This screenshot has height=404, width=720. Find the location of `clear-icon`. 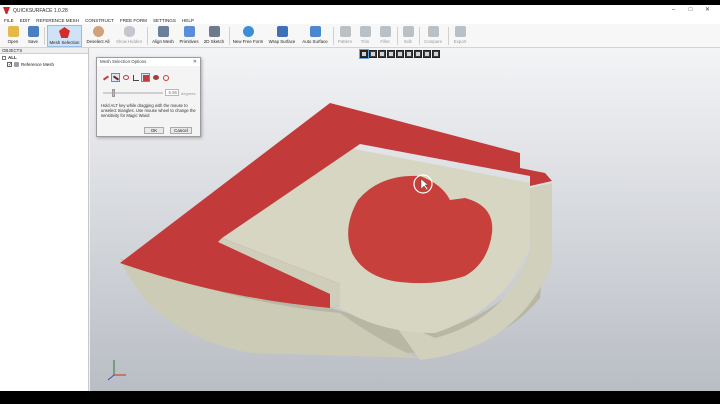

clear-icon is located at coordinates (165, 77).